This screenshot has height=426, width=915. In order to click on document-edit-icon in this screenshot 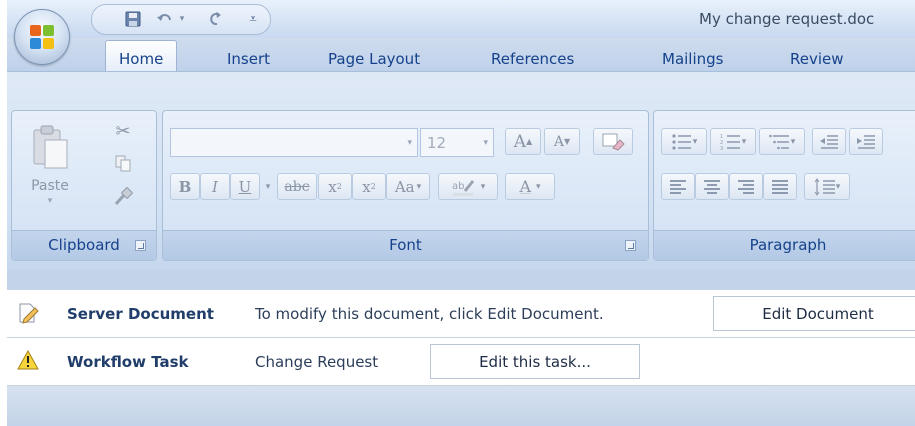, I will do `click(29, 313)`.